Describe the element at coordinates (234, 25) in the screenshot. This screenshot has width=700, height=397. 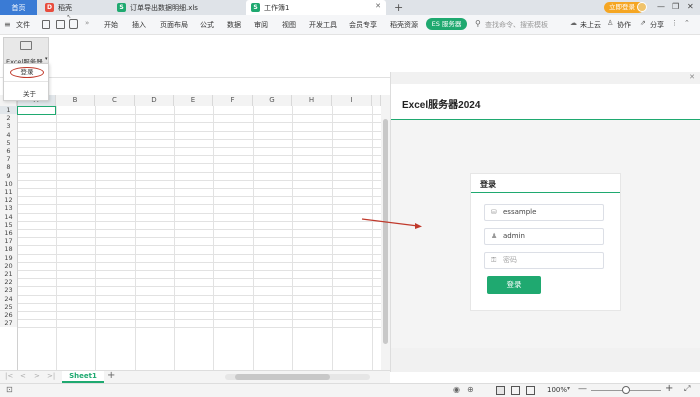
I see `menu-data: 数据` at that location.